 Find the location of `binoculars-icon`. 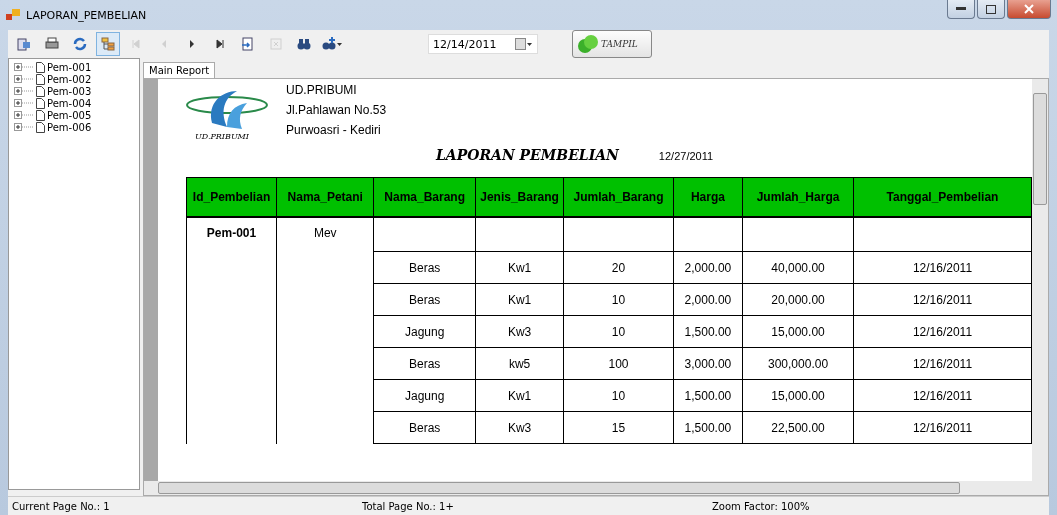

binoculars-icon is located at coordinates (304, 44).